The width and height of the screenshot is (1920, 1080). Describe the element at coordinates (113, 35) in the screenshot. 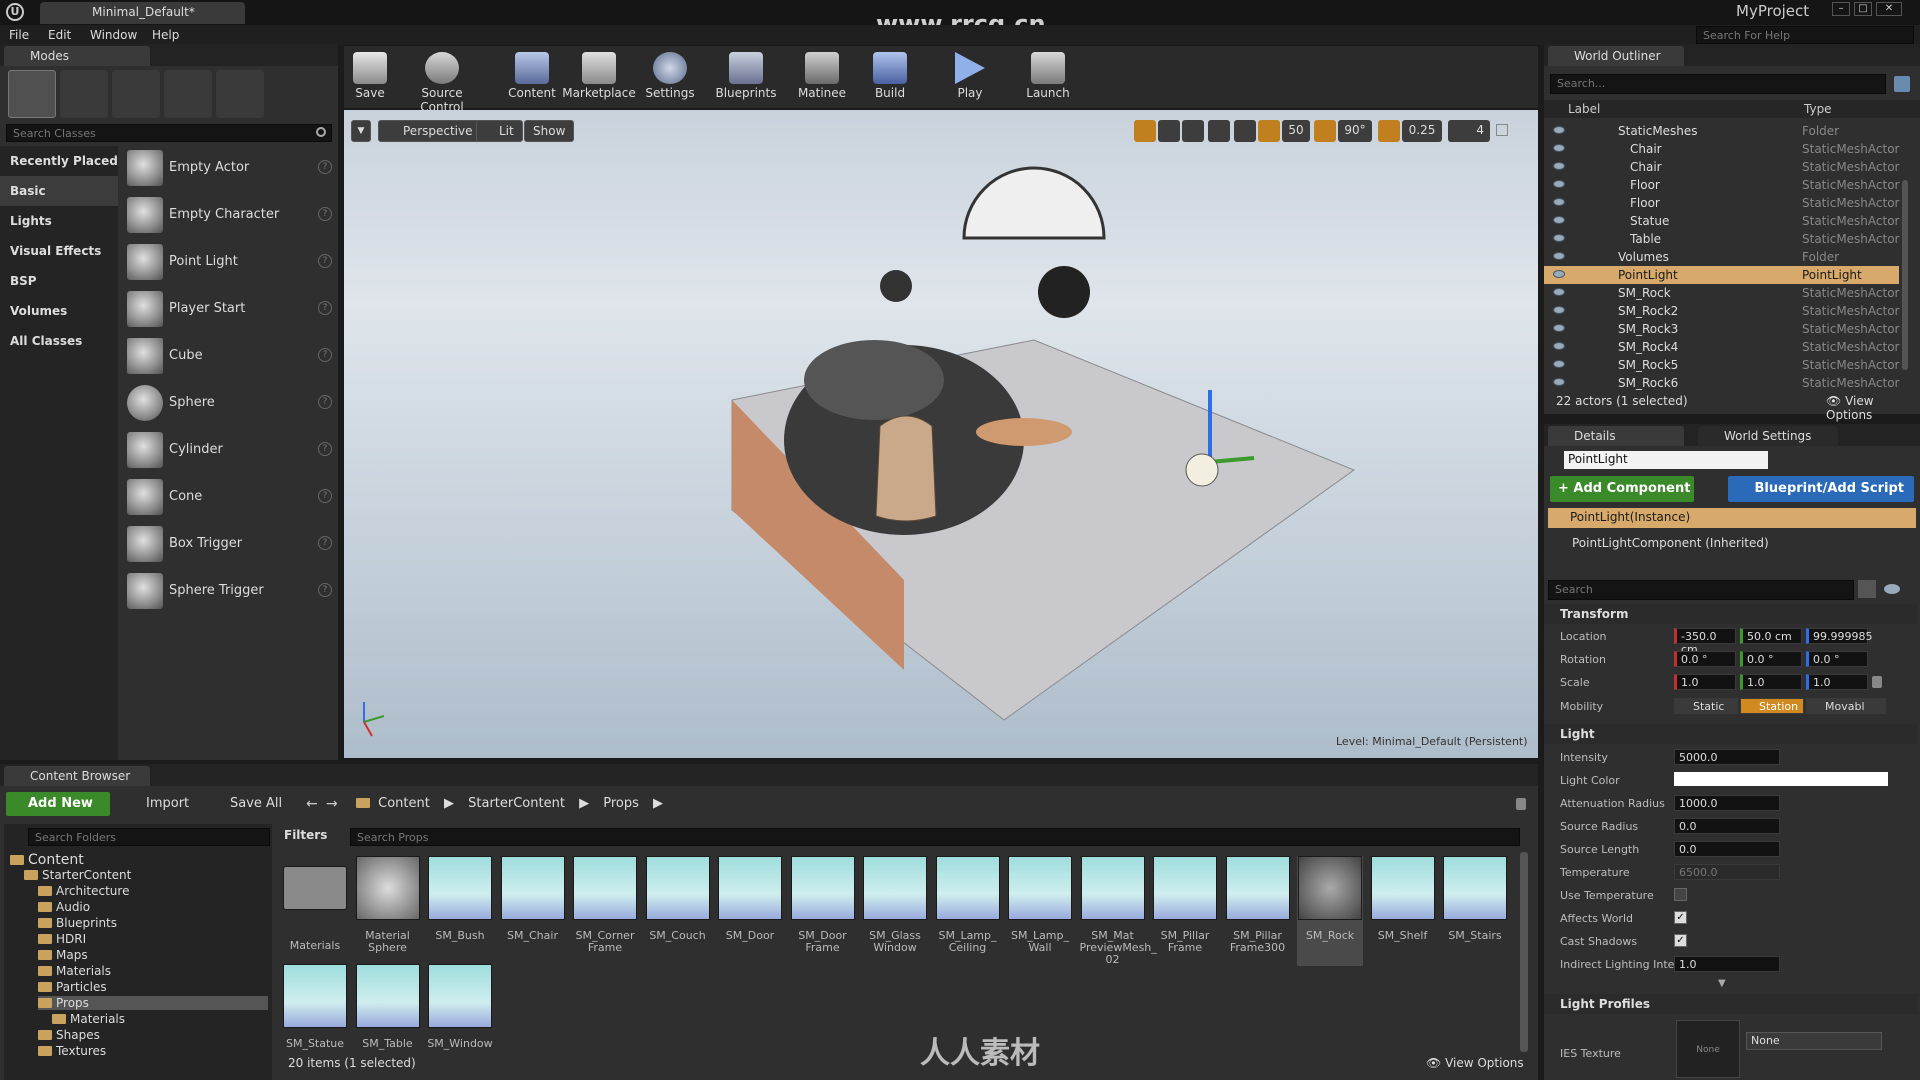

I see `menu-window: Window` at that location.